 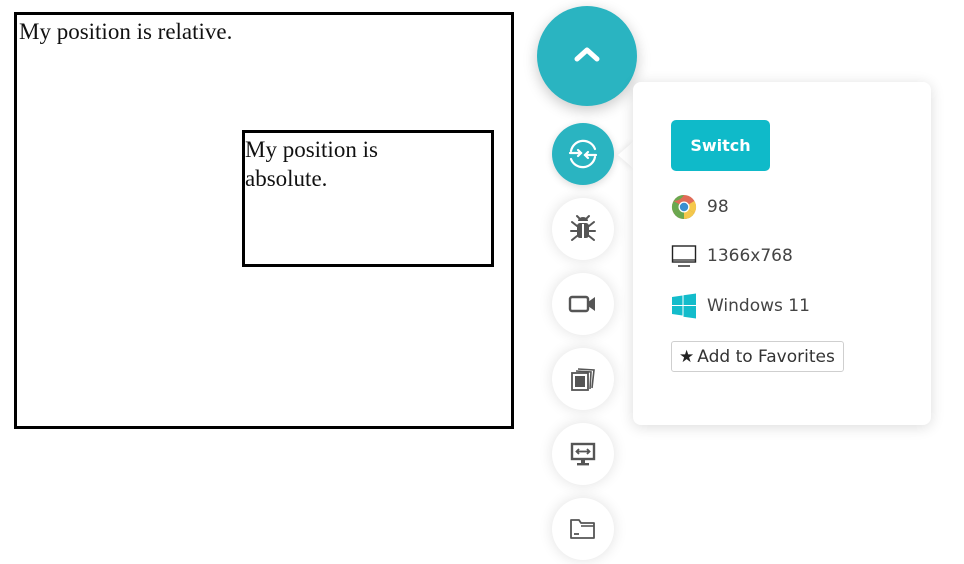 I want to click on gallery-icon, so click(x=583, y=379).